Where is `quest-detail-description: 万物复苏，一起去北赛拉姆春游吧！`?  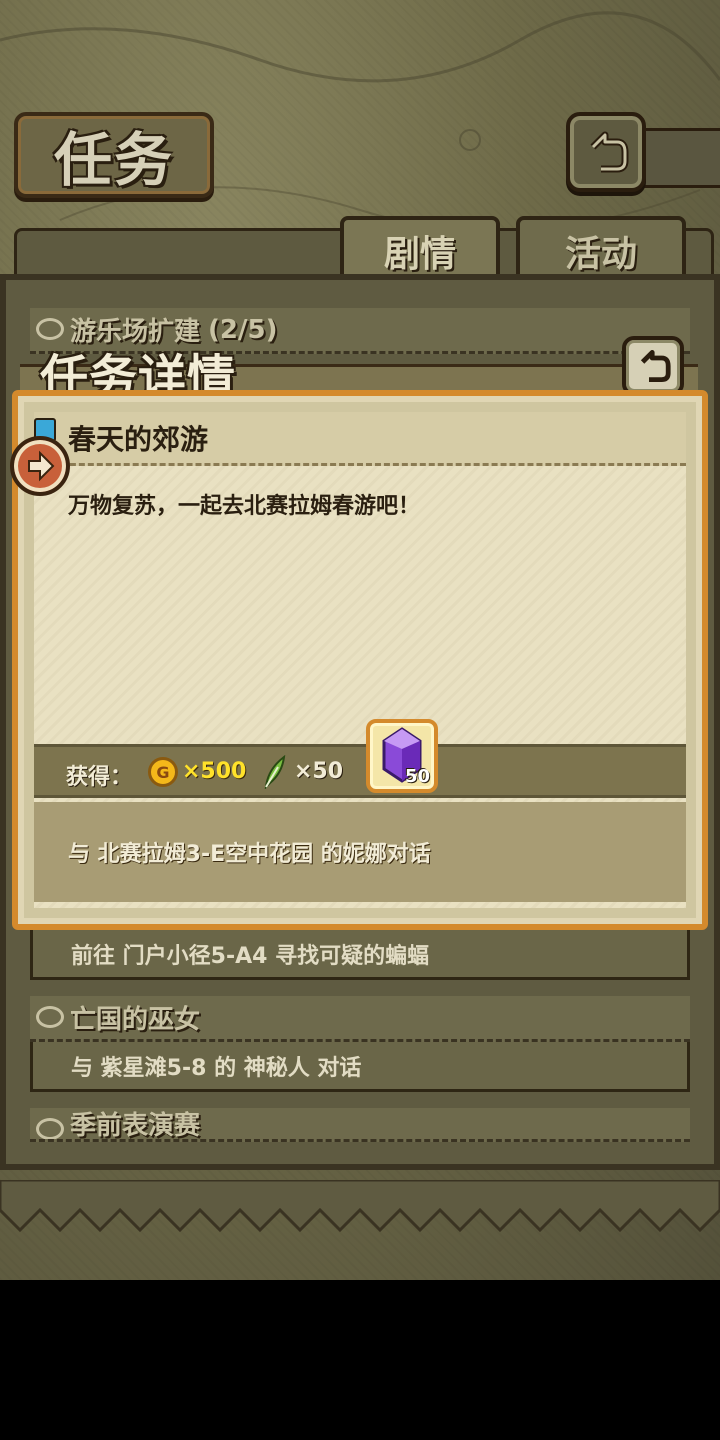
quest-detail-description: 万物复苏，一起去北赛拉姆春游吧！ is located at coordinates (244, 506).